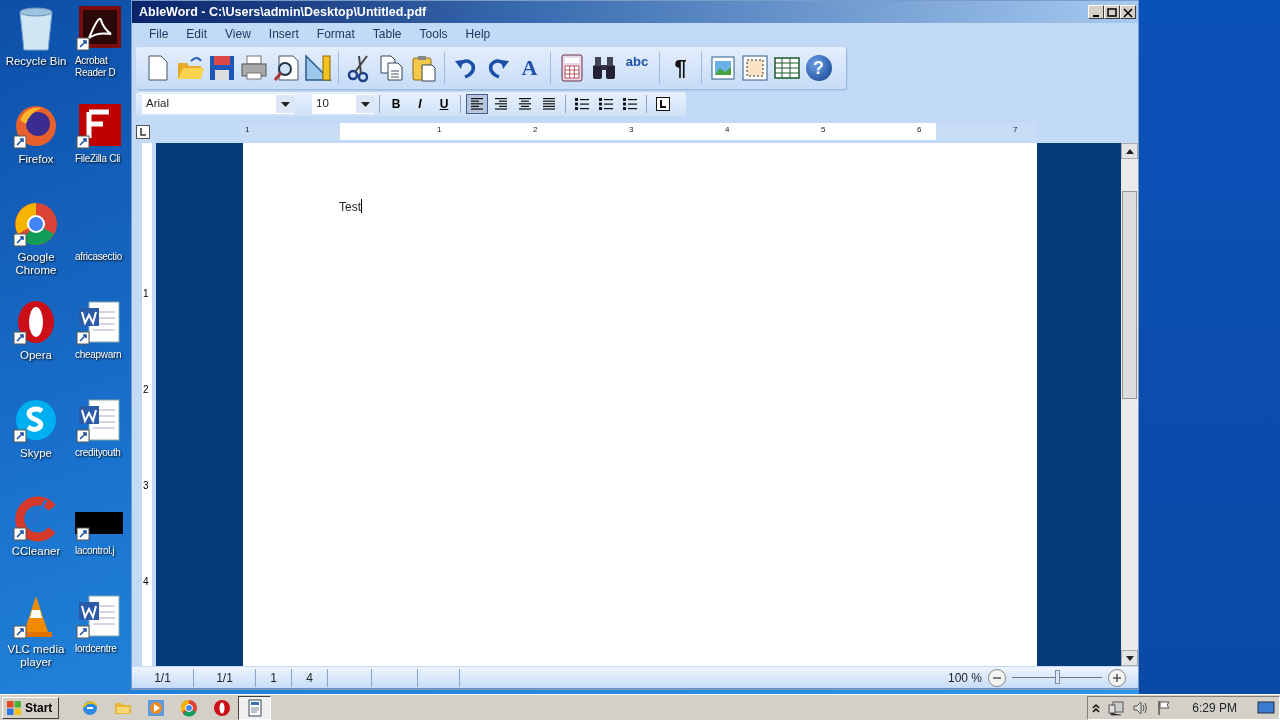 This screenshot has width=1280, height=720. What do you see at coordinates (14, 707) in the screenshot?
I see `windows-logo-icon` at bounding box center [14, 707].